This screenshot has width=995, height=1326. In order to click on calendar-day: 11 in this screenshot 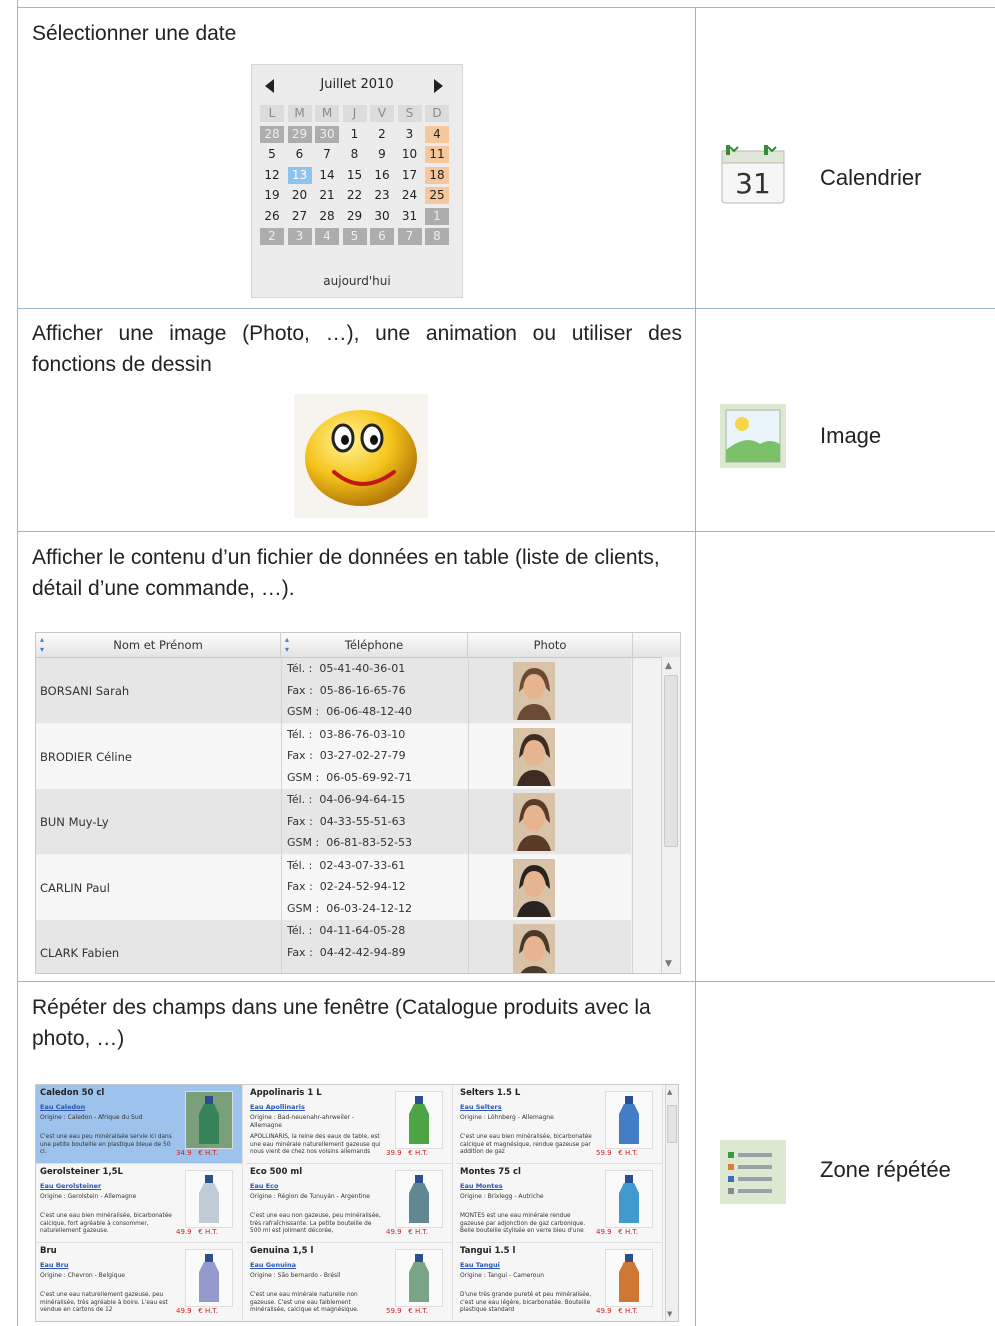, I will do `click(437, 154)`.